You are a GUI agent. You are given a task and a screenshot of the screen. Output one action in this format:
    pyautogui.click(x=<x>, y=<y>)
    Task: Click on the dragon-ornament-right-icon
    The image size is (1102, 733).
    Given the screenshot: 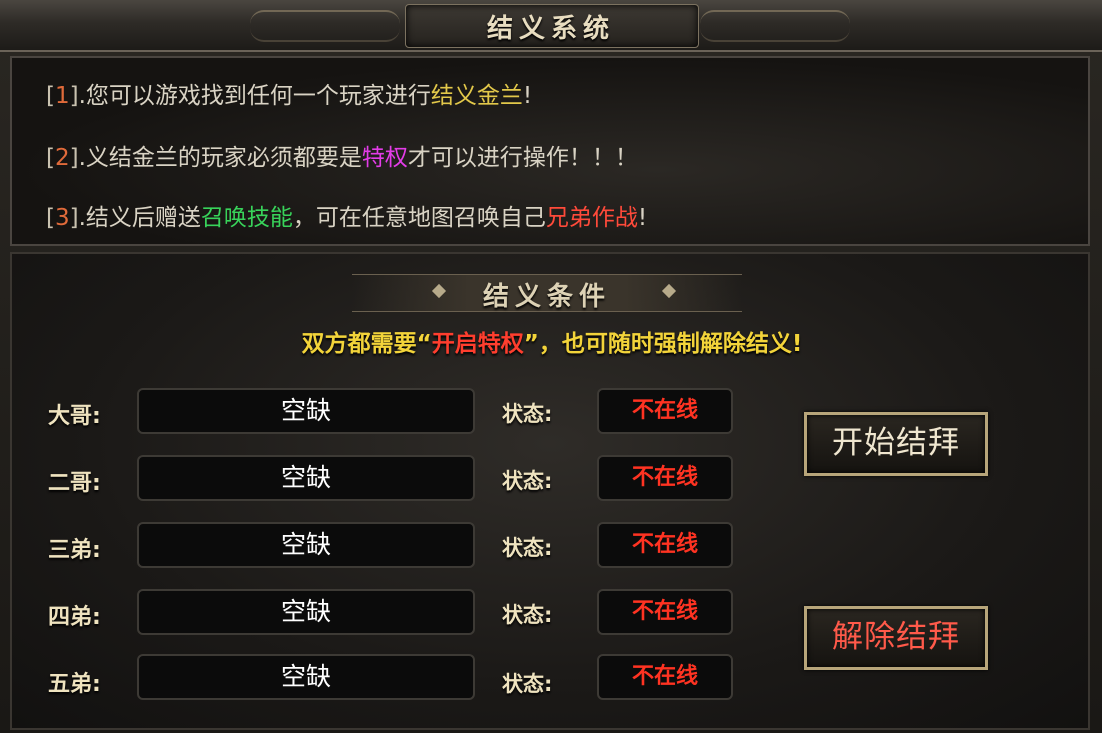 What is the action you would take?
    pyautogui.click(x=775, y=26)
    